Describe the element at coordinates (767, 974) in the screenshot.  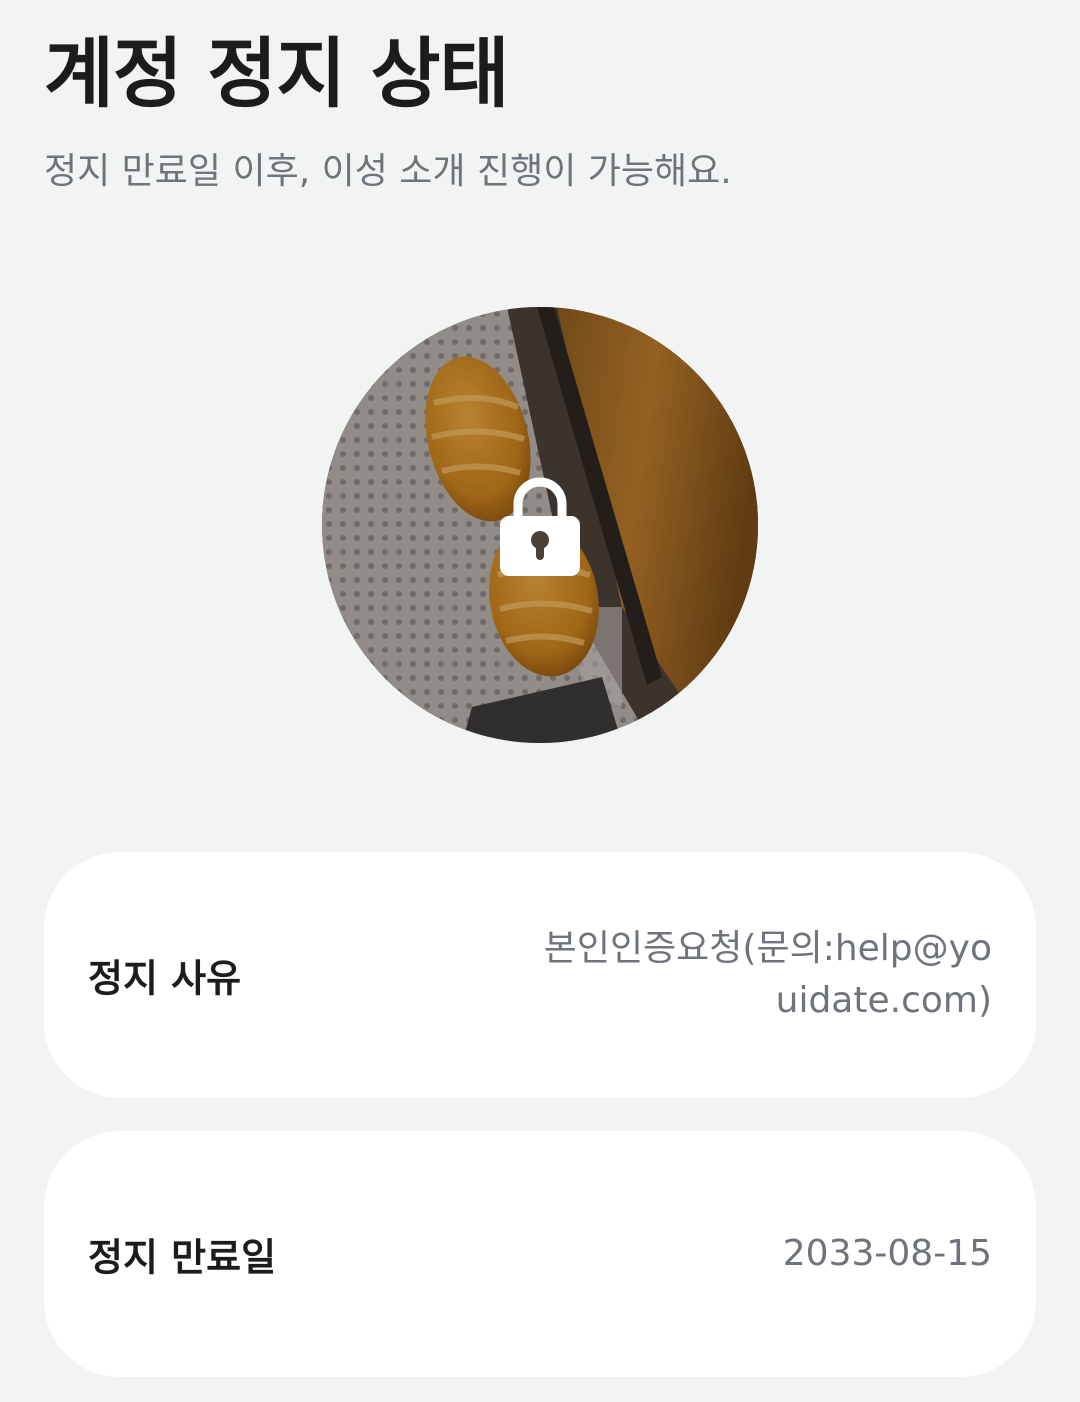
I see `suspension-reason-value: 본인인증요청(문의:help@youidate.com)` at that location.